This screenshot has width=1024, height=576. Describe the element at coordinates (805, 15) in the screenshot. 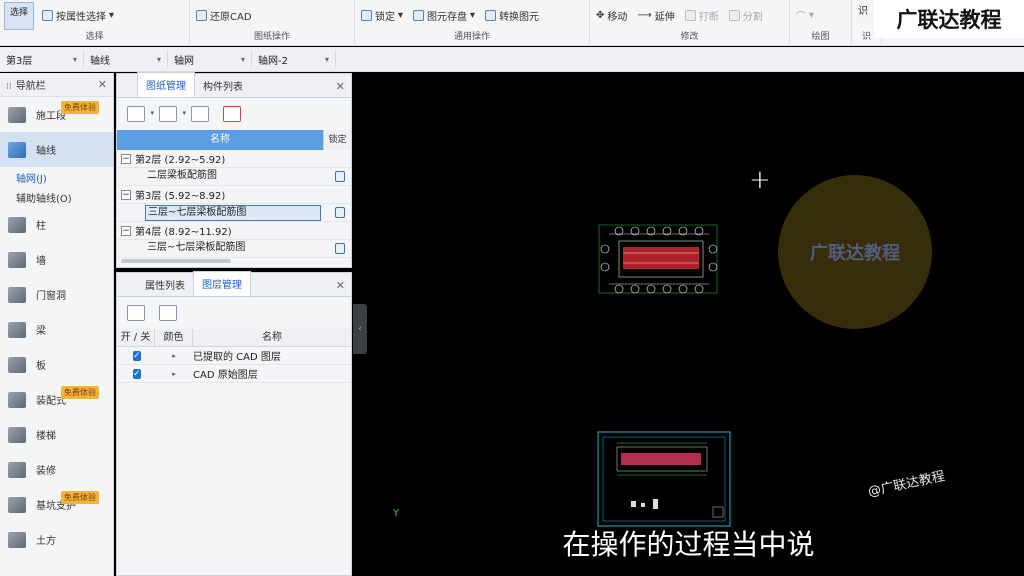

I see `arc-draw-button: ⌒ ▾` at that location.